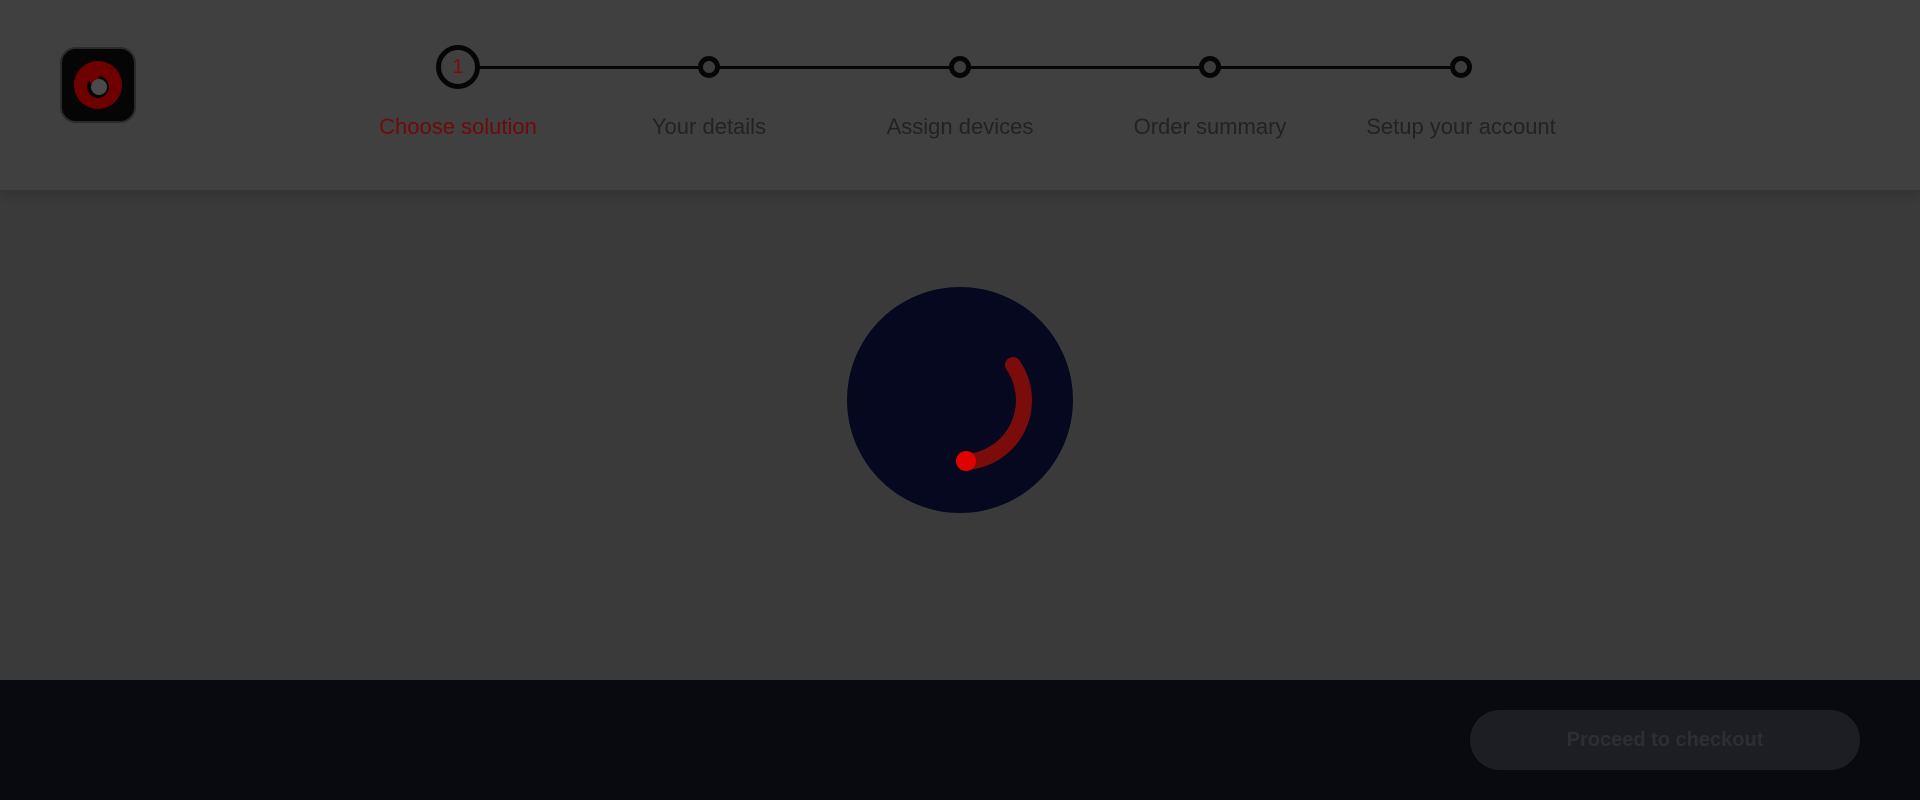 This screenshot has height=800, width=1920. I want to click on spinner-background, so click(960, 400).